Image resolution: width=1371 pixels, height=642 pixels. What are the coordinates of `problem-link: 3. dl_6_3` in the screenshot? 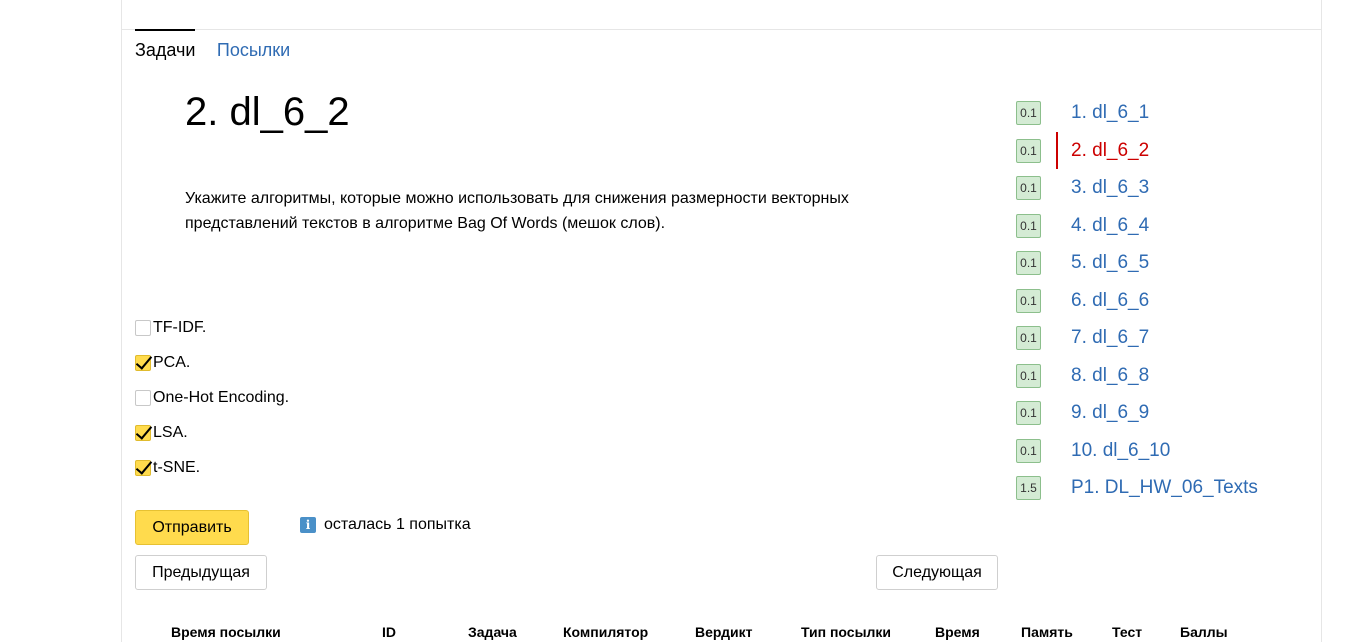 It's located at (1110, 188).